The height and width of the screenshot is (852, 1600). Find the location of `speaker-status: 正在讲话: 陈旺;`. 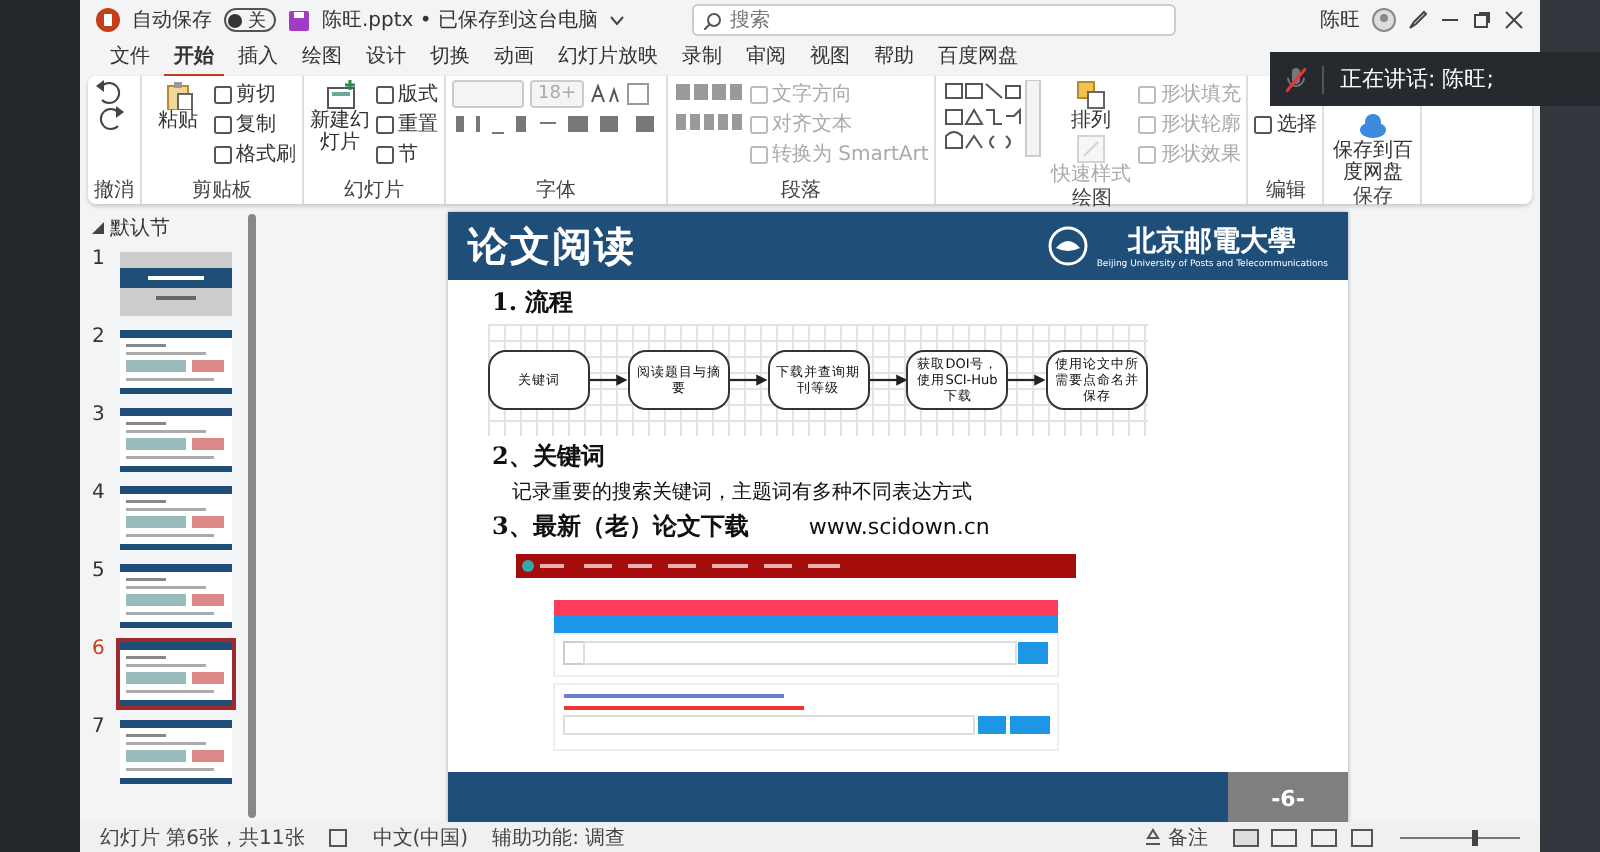

speaker-status: 正在讲话: 陈旺; is located at coordinates (1417, 79).